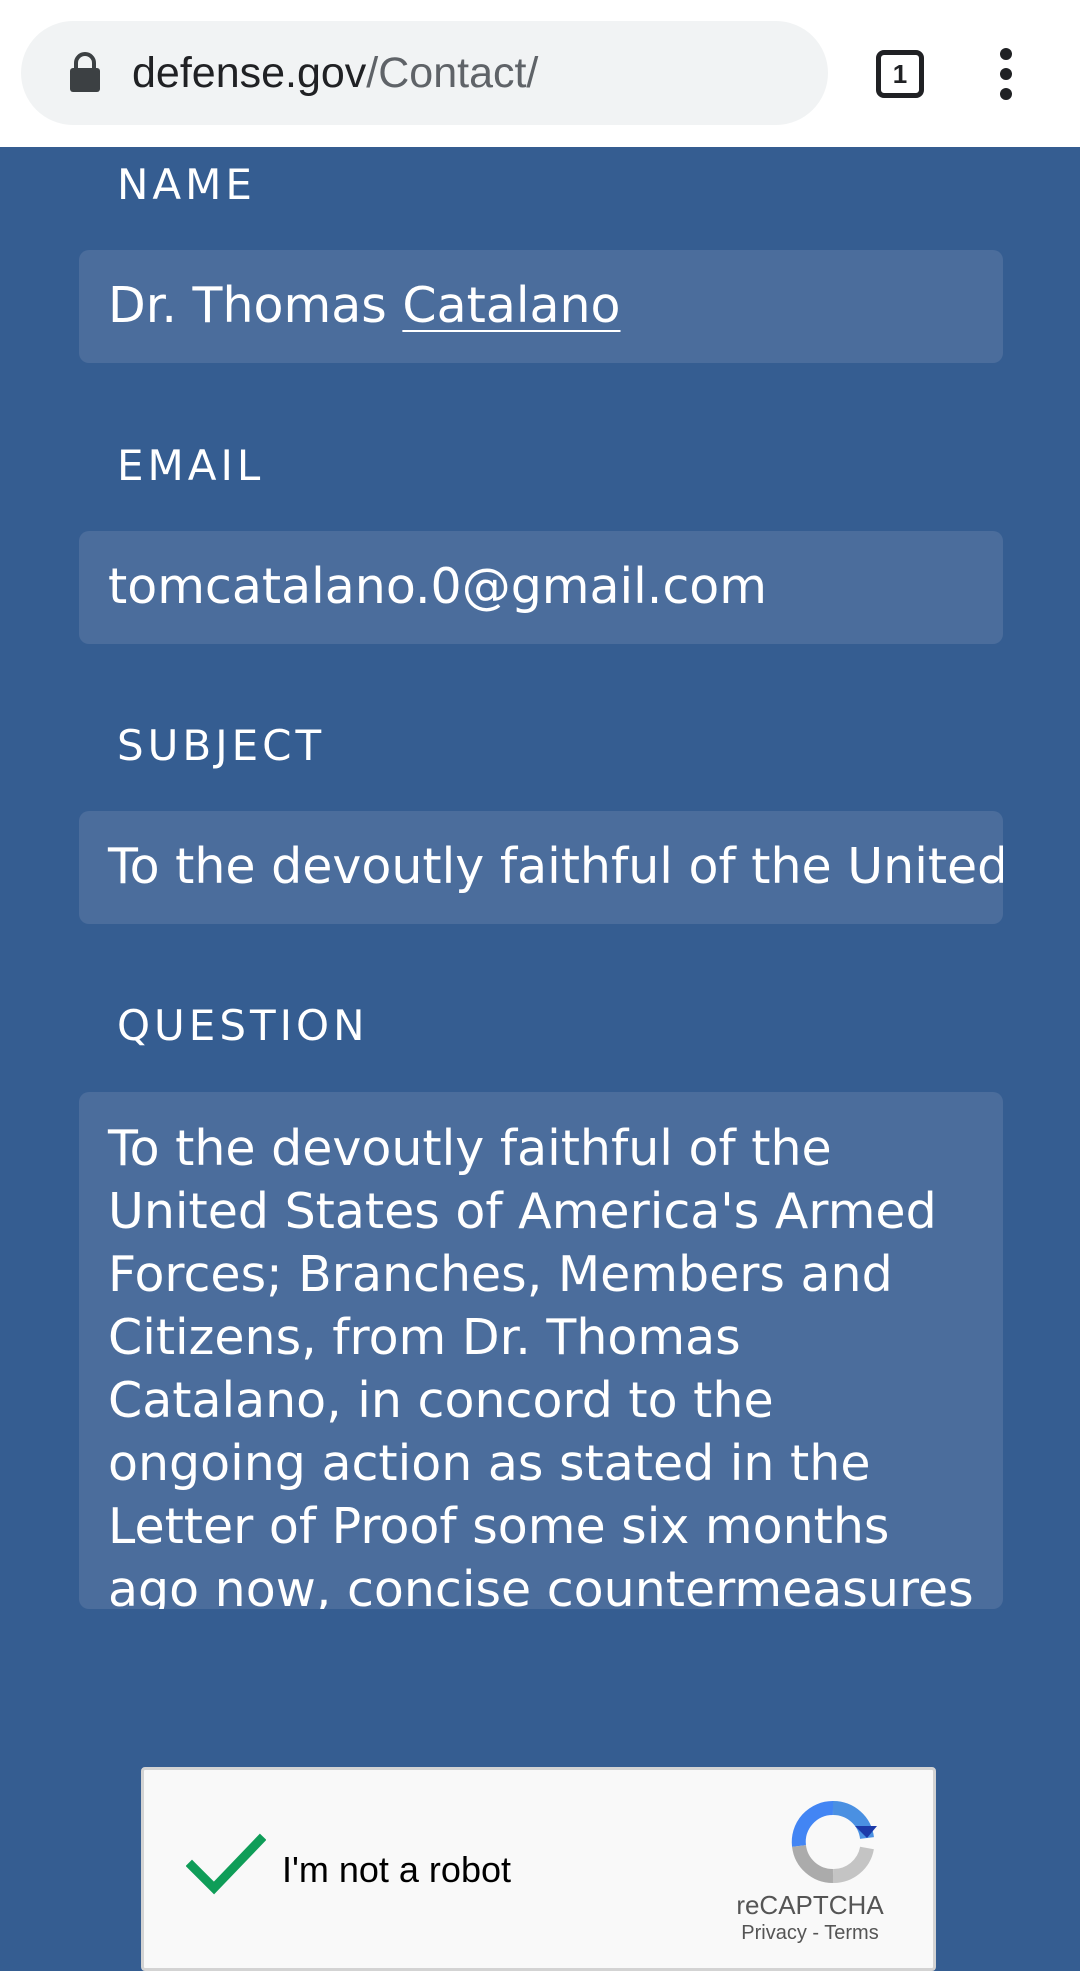 This screenshot has height=1971, width=1080. I want to click on name-value-last: Catalano, so click(511, 305).